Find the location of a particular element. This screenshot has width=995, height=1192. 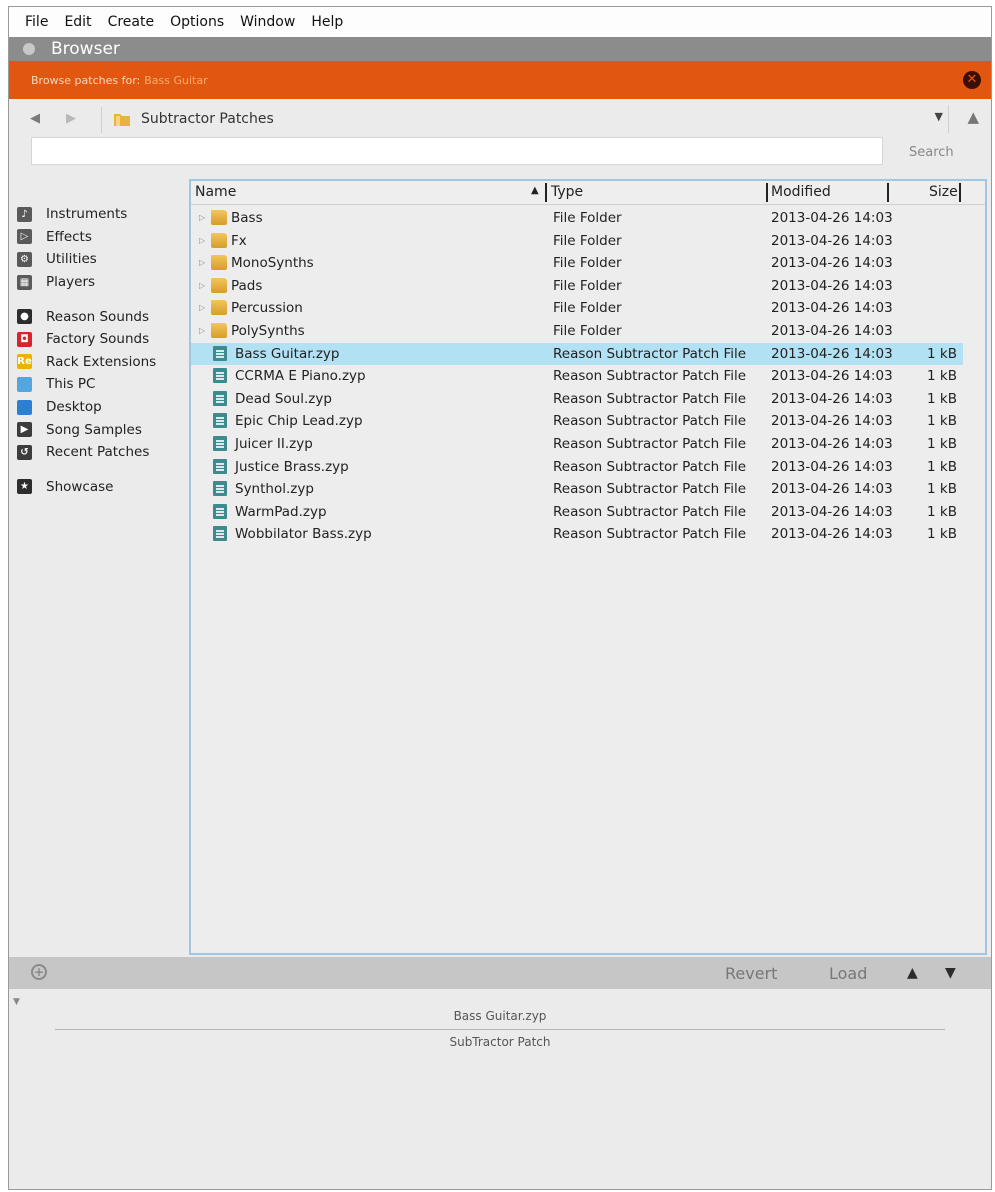

add-icon: + is located at coordinates (39, 972).